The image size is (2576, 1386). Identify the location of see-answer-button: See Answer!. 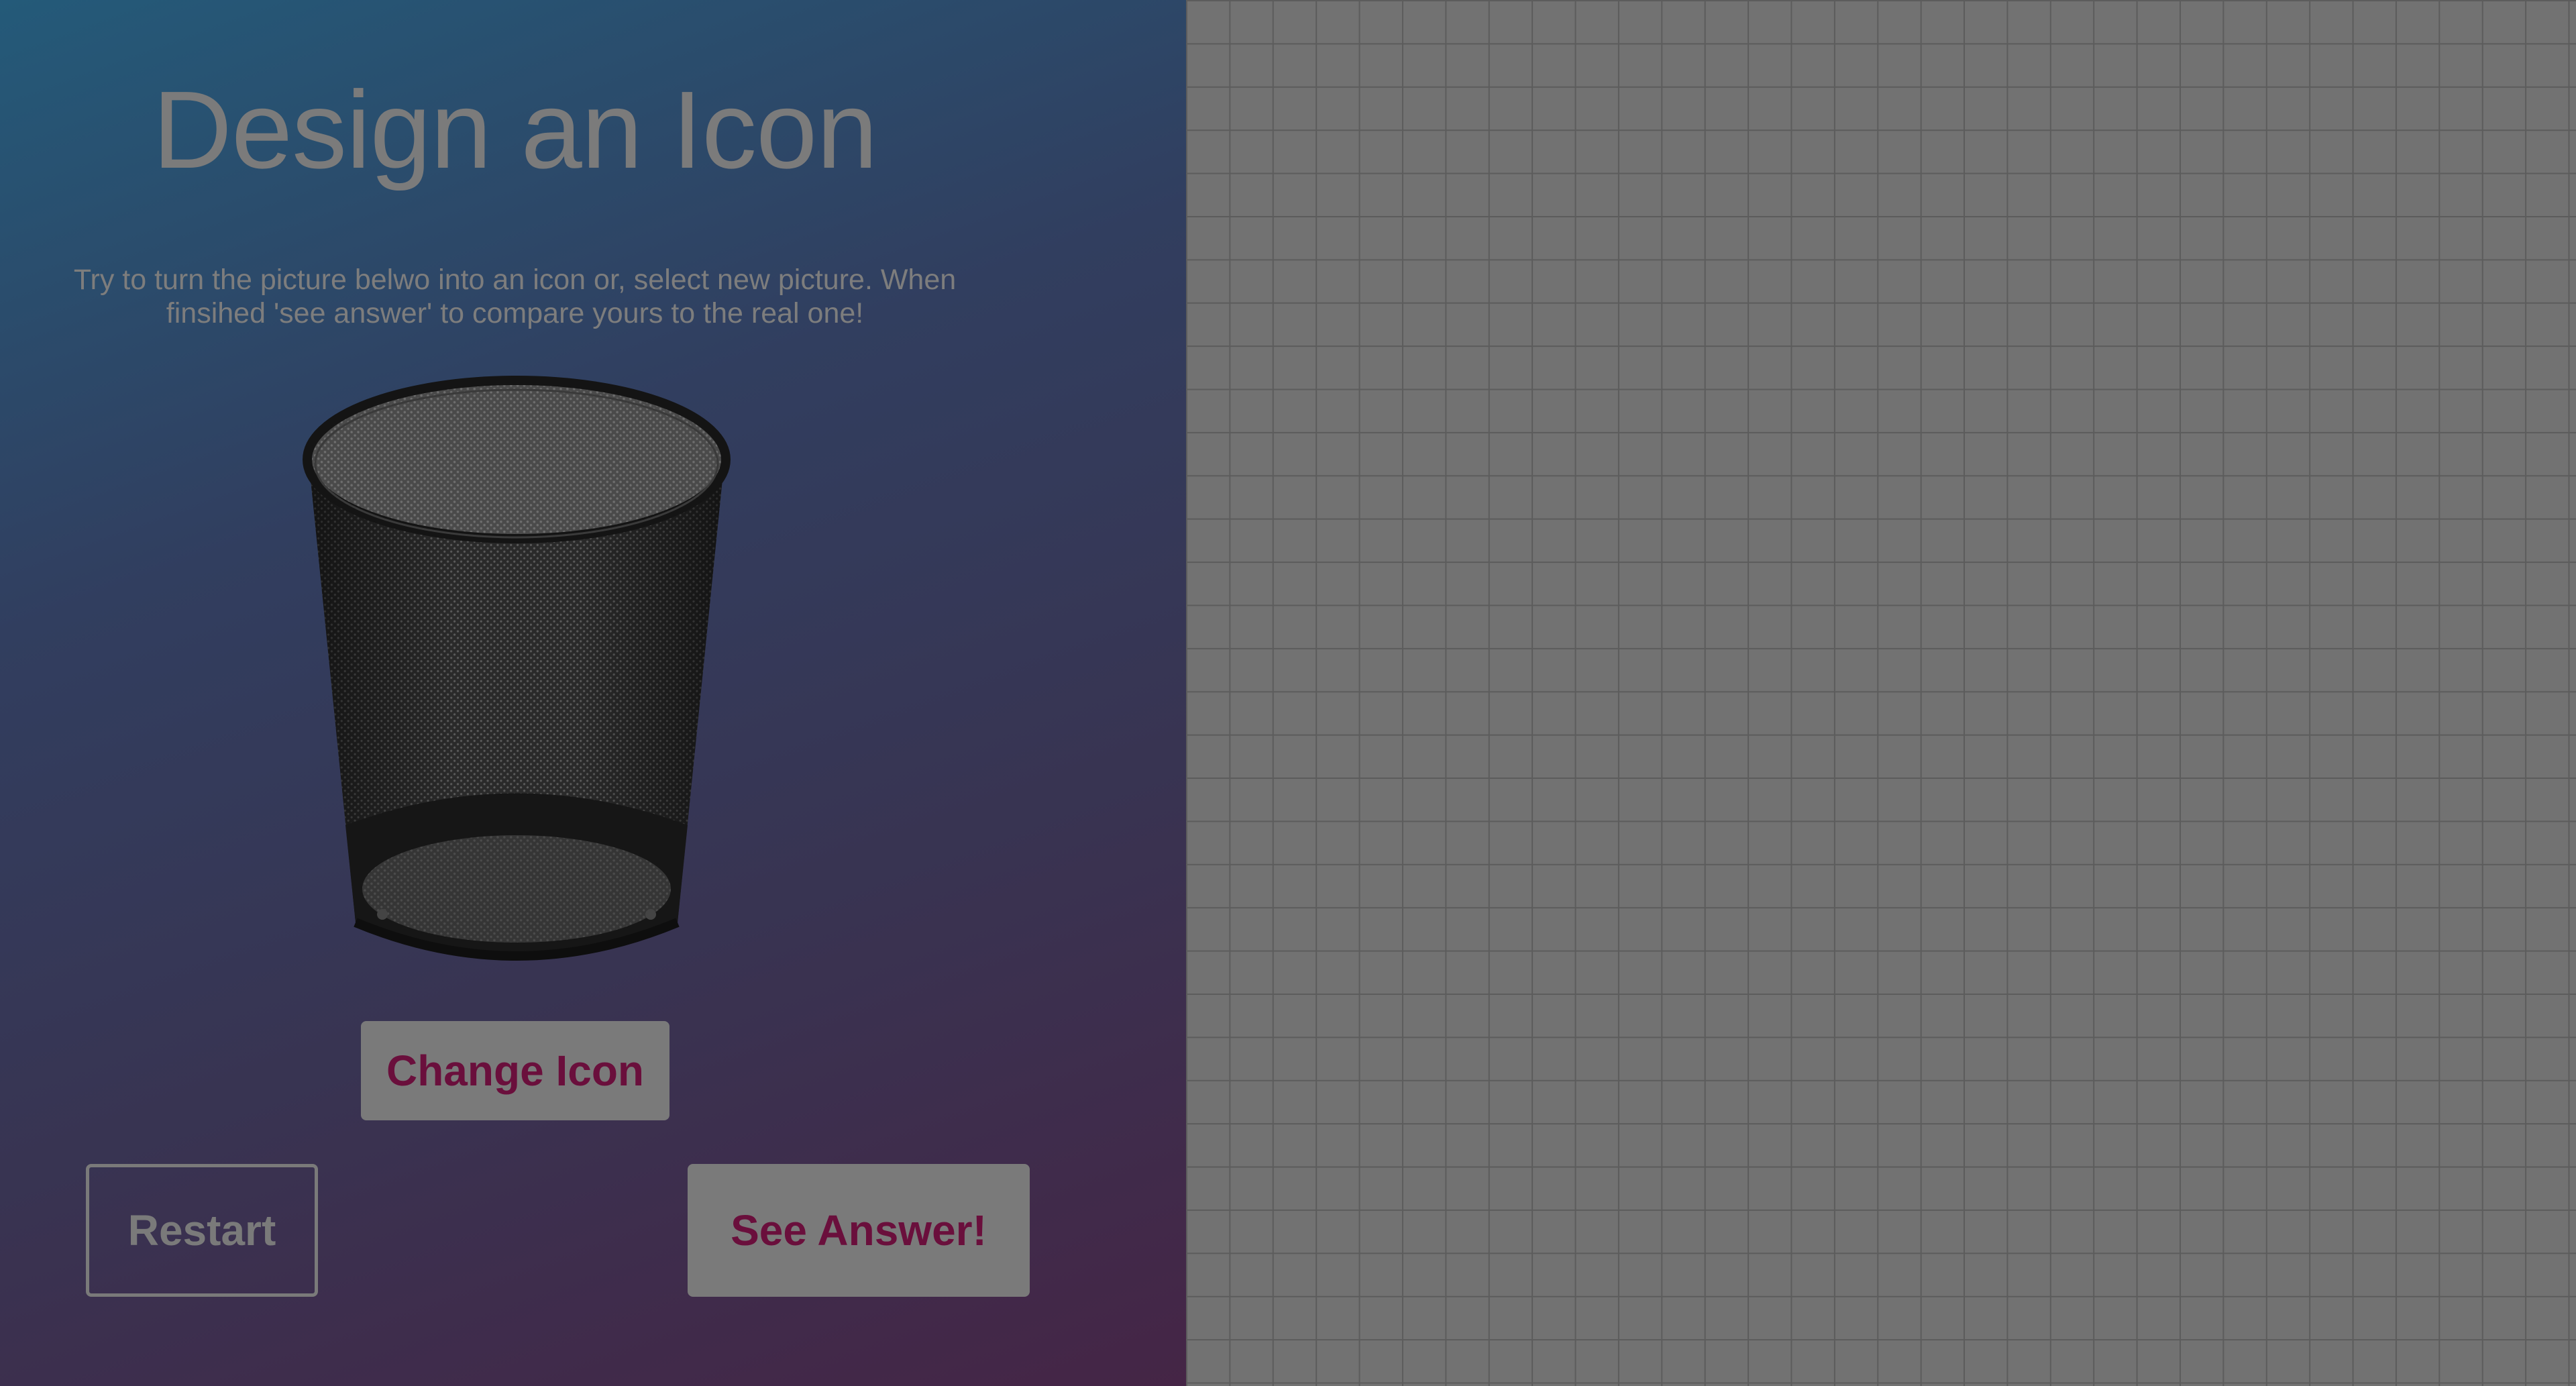
(859, 1230).